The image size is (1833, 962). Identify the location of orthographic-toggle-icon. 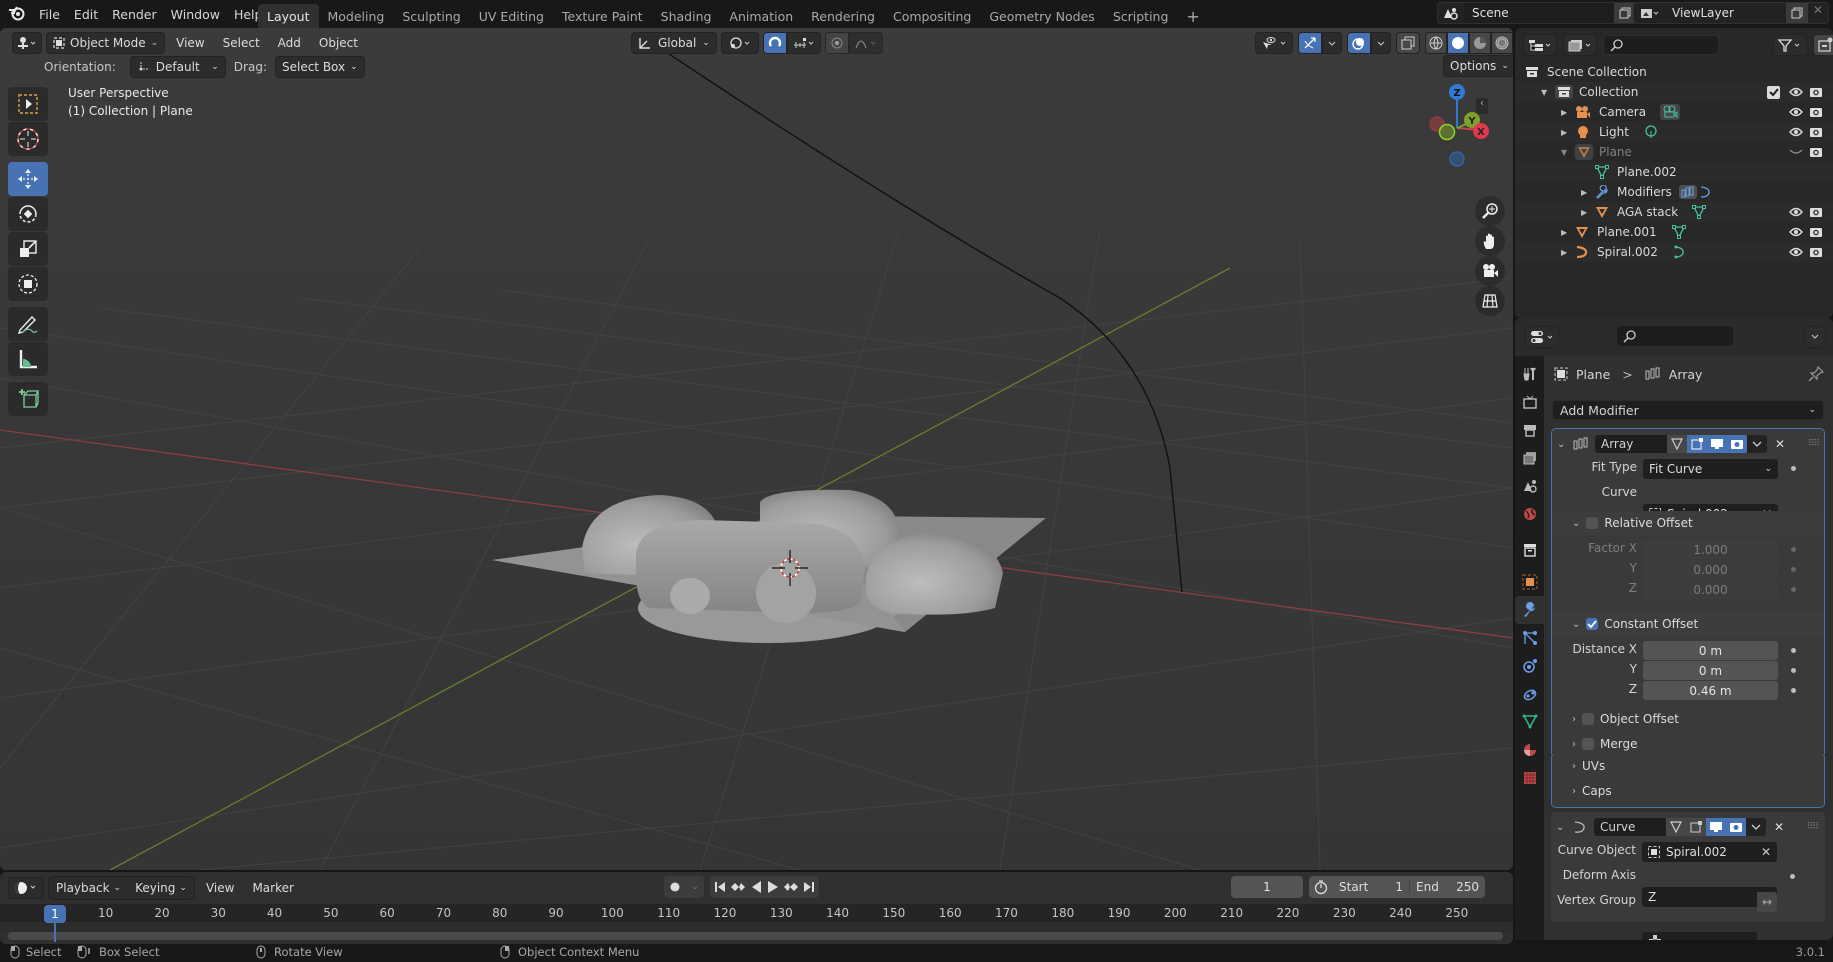
(1490, 301).